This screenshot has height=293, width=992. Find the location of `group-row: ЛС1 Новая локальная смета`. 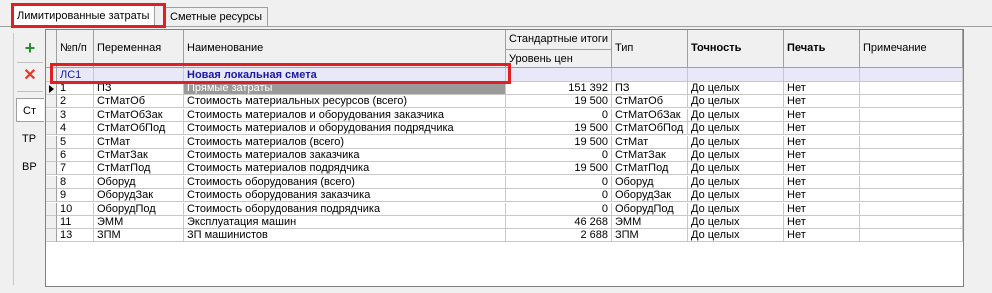

group-row: ЛС1 Новая локальная смета is located at coordinates (504, 75).